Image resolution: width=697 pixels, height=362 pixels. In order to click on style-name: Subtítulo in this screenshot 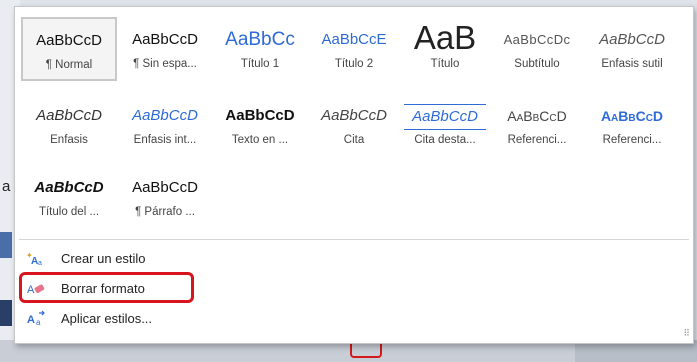, I will do `click(537, 64)`.